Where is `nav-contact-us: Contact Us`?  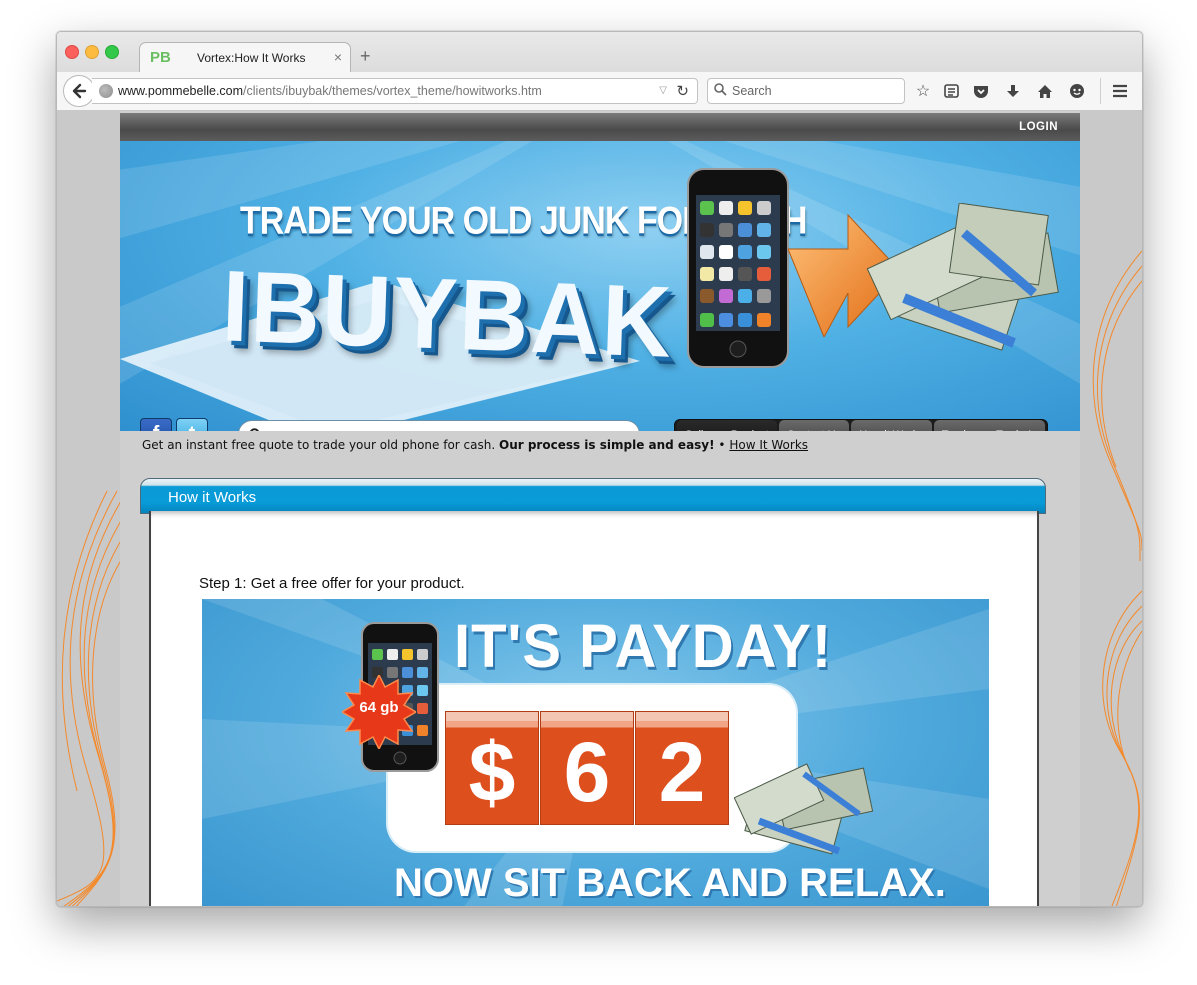 nav-contact-us: Contact Us is located at coordinates (814, 425).